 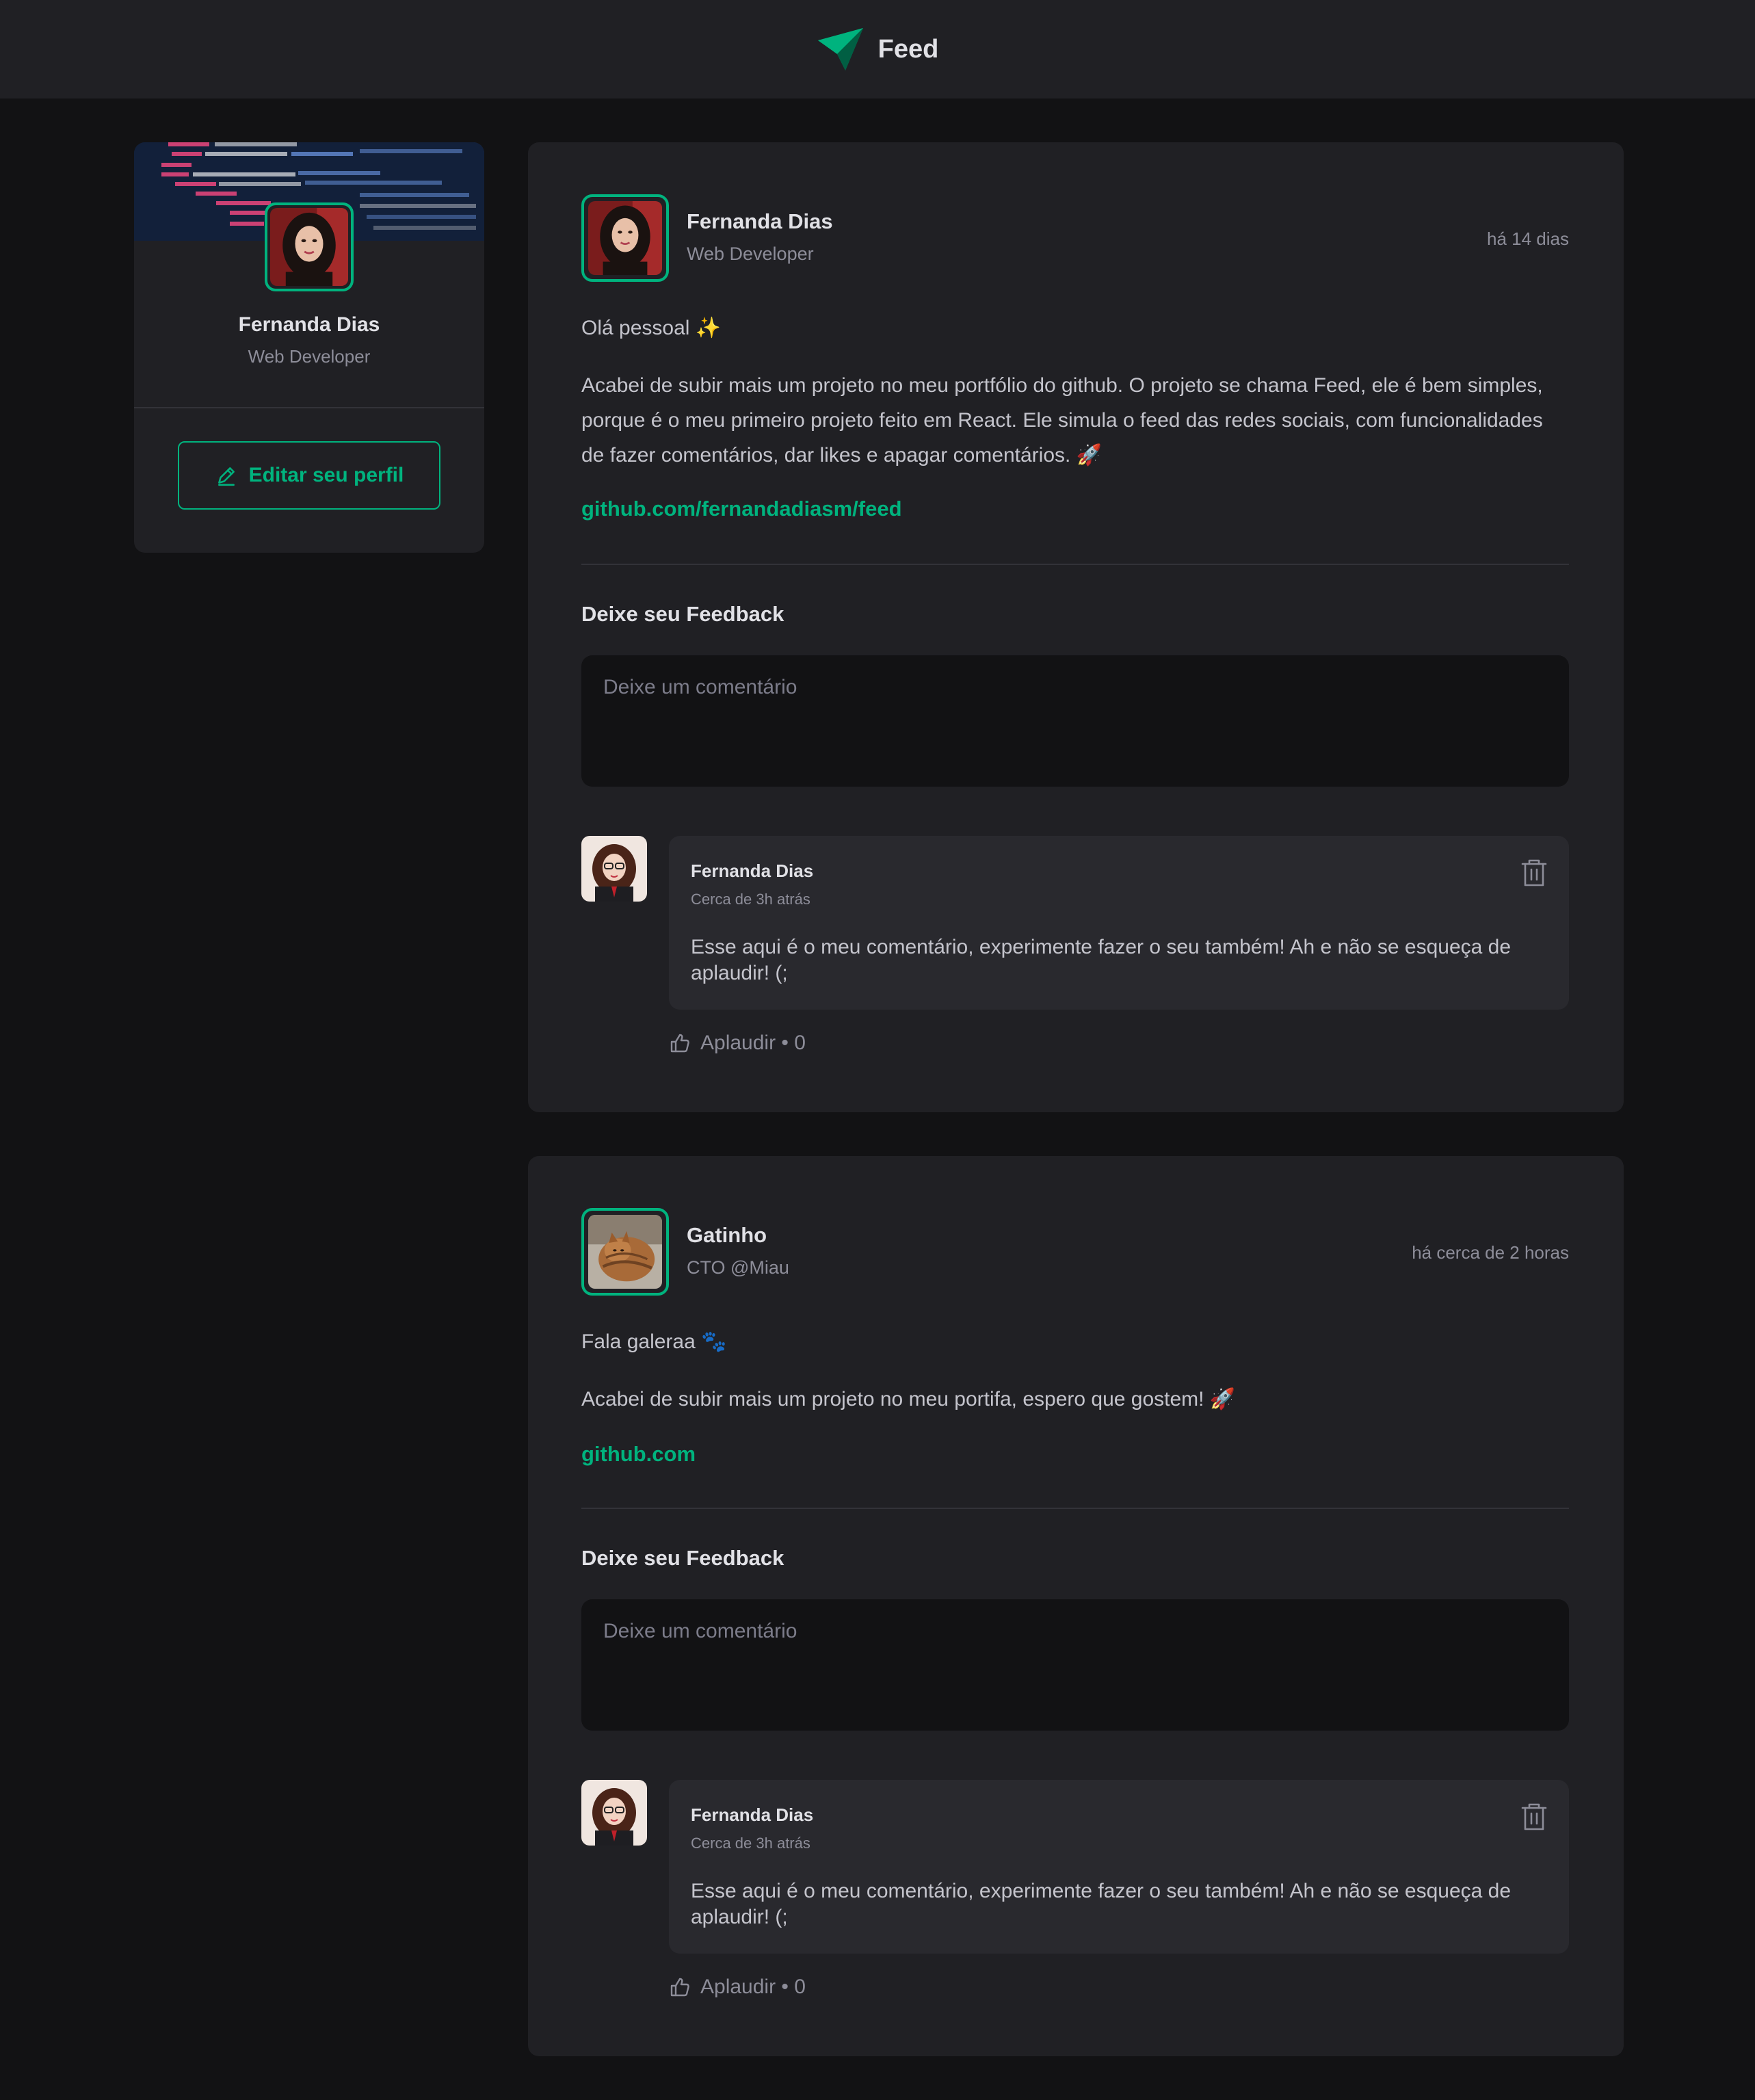 I want to click on profile-name: Fernanda Dias, so click(x=309, y=324).